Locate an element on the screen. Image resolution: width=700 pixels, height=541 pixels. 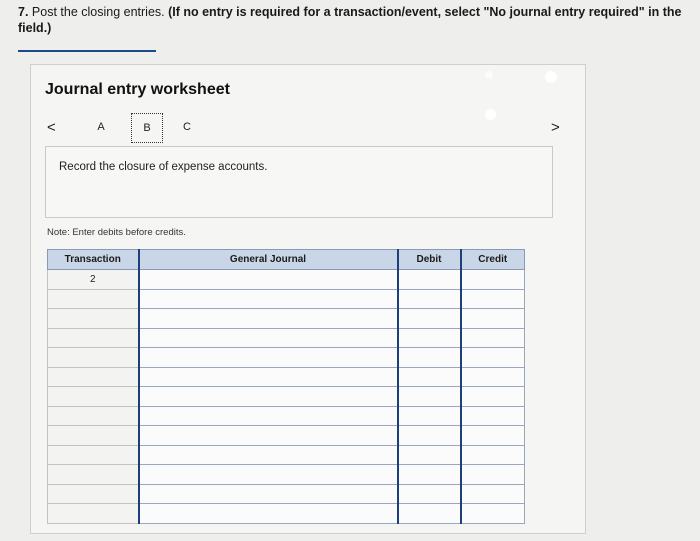
question-instruction-line2: field.) is located at coordinates (35, 28).